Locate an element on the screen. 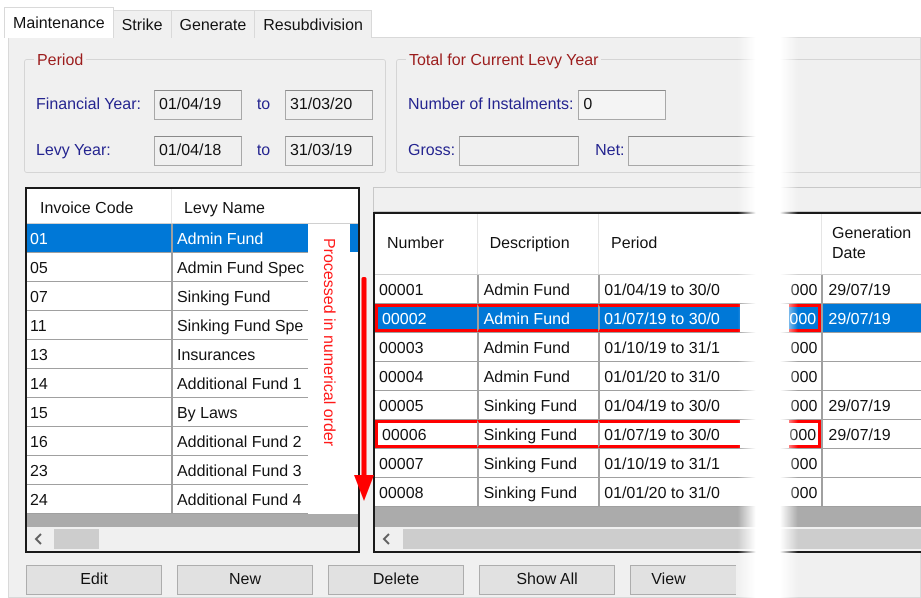  table-cell: Admin Fund Spec is located at coordinates (239, 267).